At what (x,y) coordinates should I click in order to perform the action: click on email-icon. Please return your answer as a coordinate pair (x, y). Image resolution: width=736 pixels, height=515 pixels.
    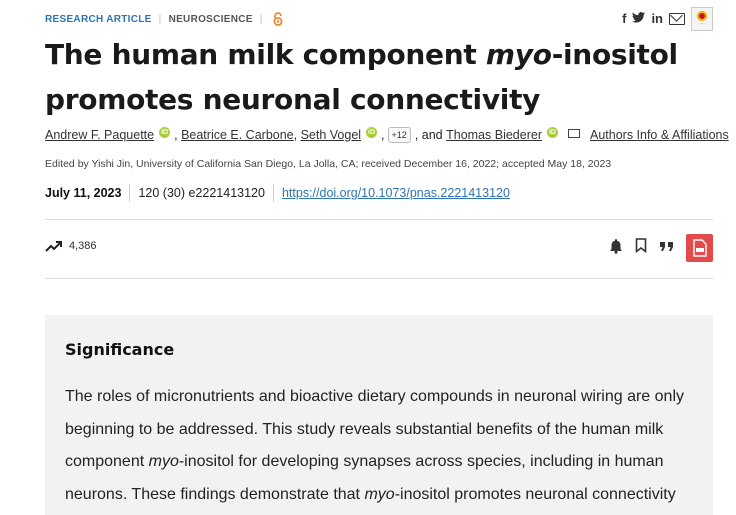
    Looking at the image, I should click on (677, 19).